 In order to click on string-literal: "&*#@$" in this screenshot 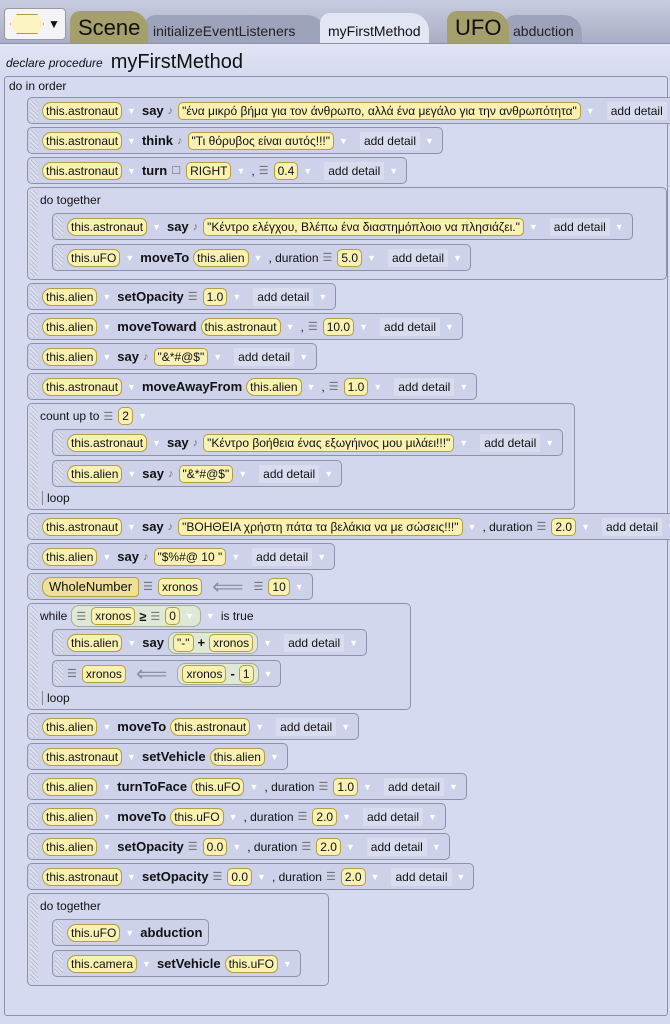, I will do `click(206, 473)`.